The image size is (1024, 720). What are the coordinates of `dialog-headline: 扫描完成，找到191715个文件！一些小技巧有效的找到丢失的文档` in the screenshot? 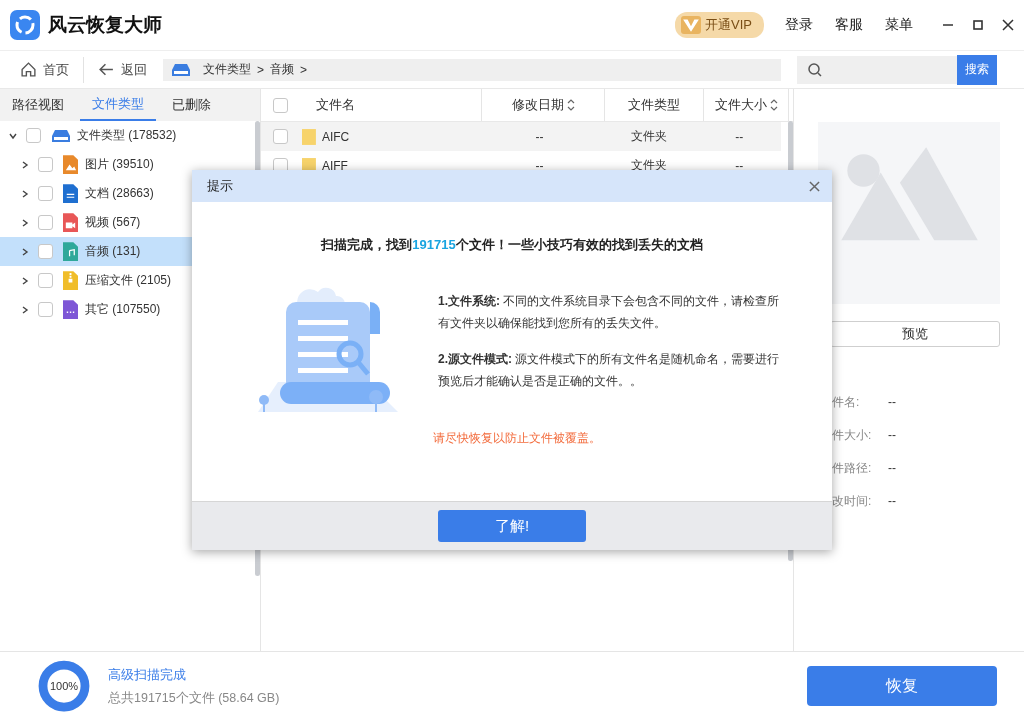 It's located at (512, 245).